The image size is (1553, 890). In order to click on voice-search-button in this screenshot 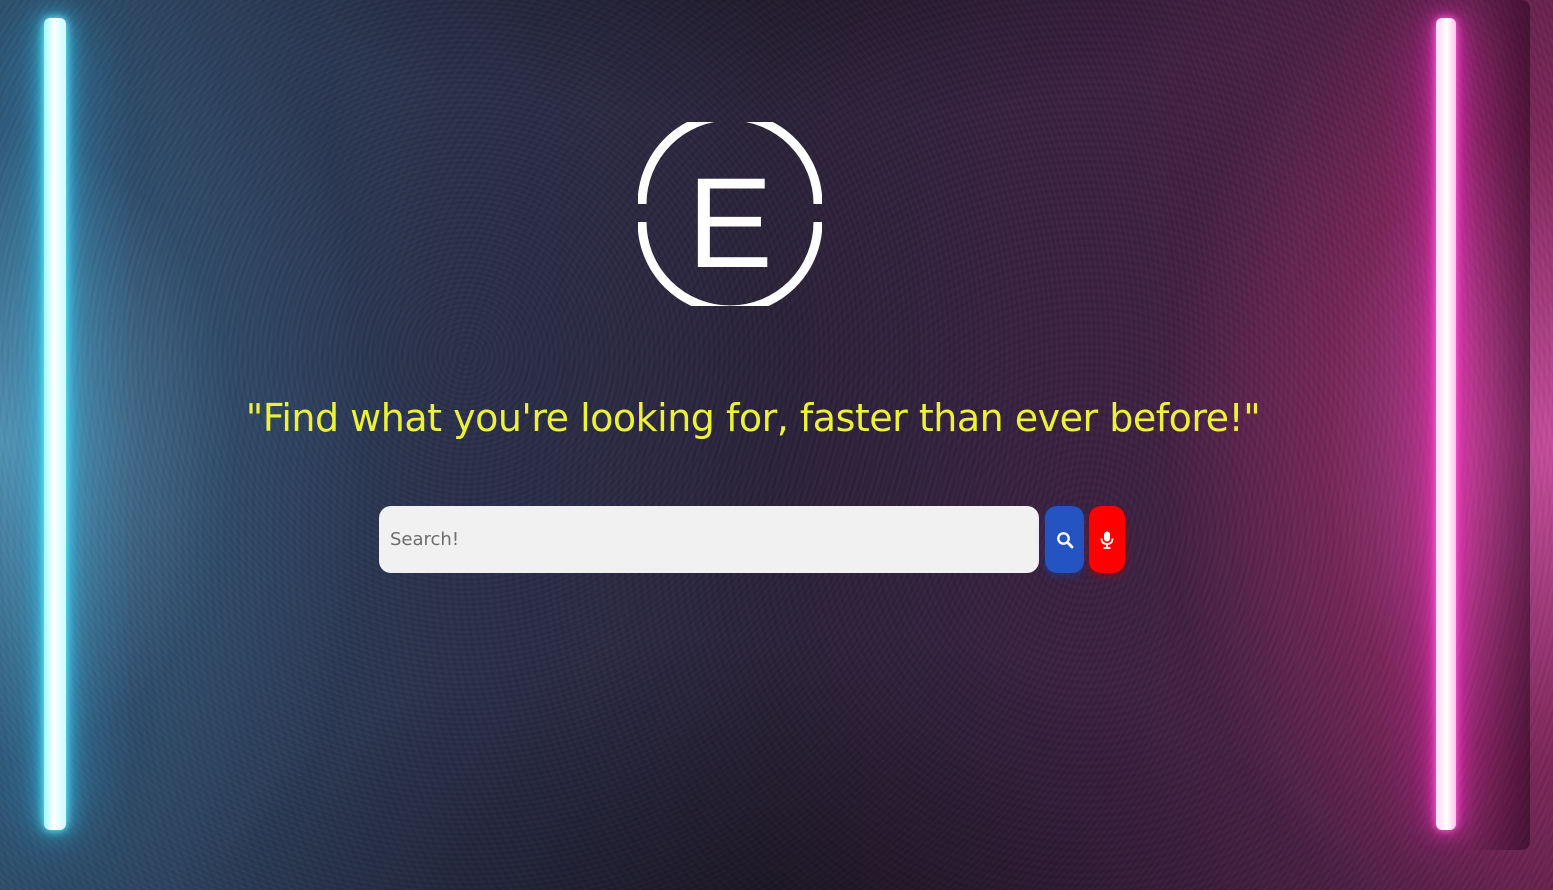, I will do `click(1107, 539)`.